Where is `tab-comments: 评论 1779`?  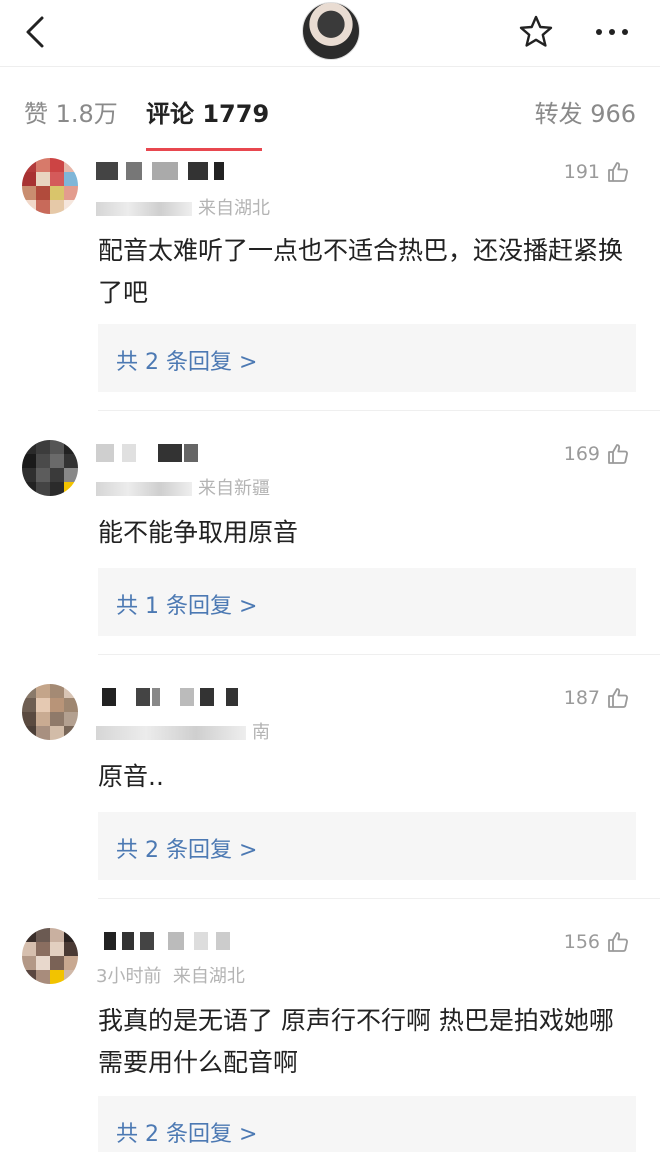 tab-comments: 评论 1779 is located at coordinates (207, 111).